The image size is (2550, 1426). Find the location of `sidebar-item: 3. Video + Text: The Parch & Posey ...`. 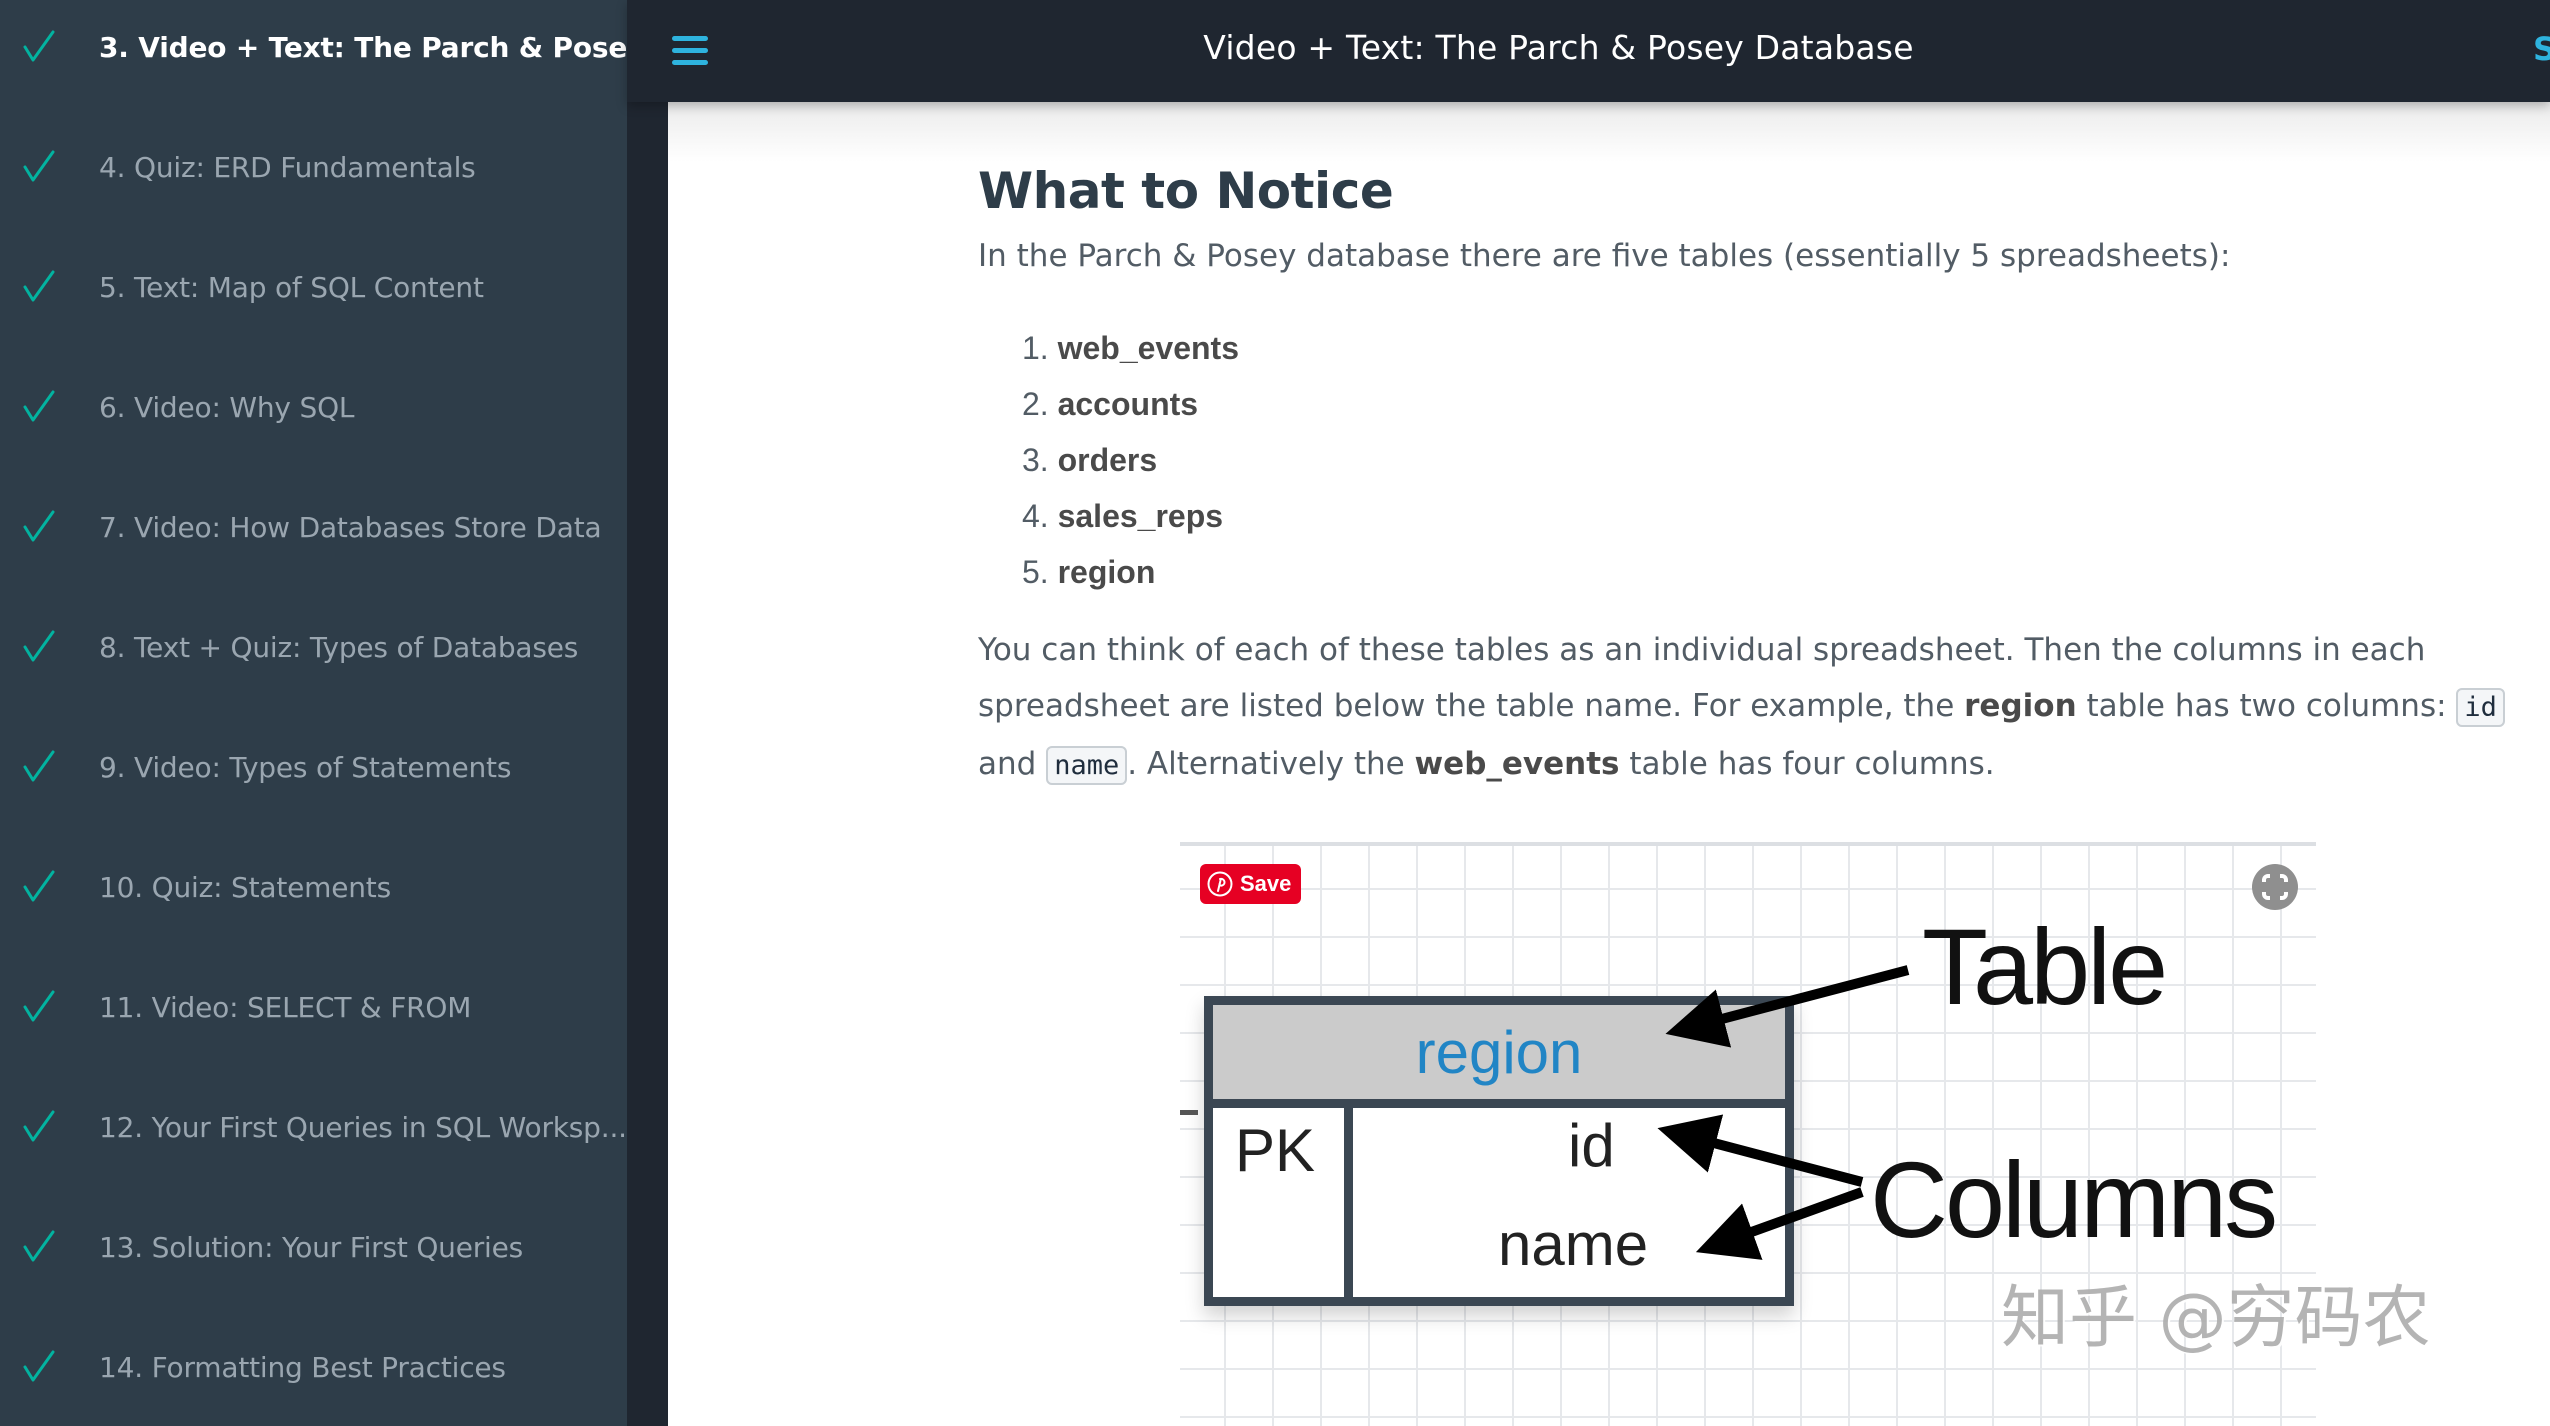

sidebar-item: 3. Video + Text: The Parch & Posey ... is located at coordinates (343, 47).